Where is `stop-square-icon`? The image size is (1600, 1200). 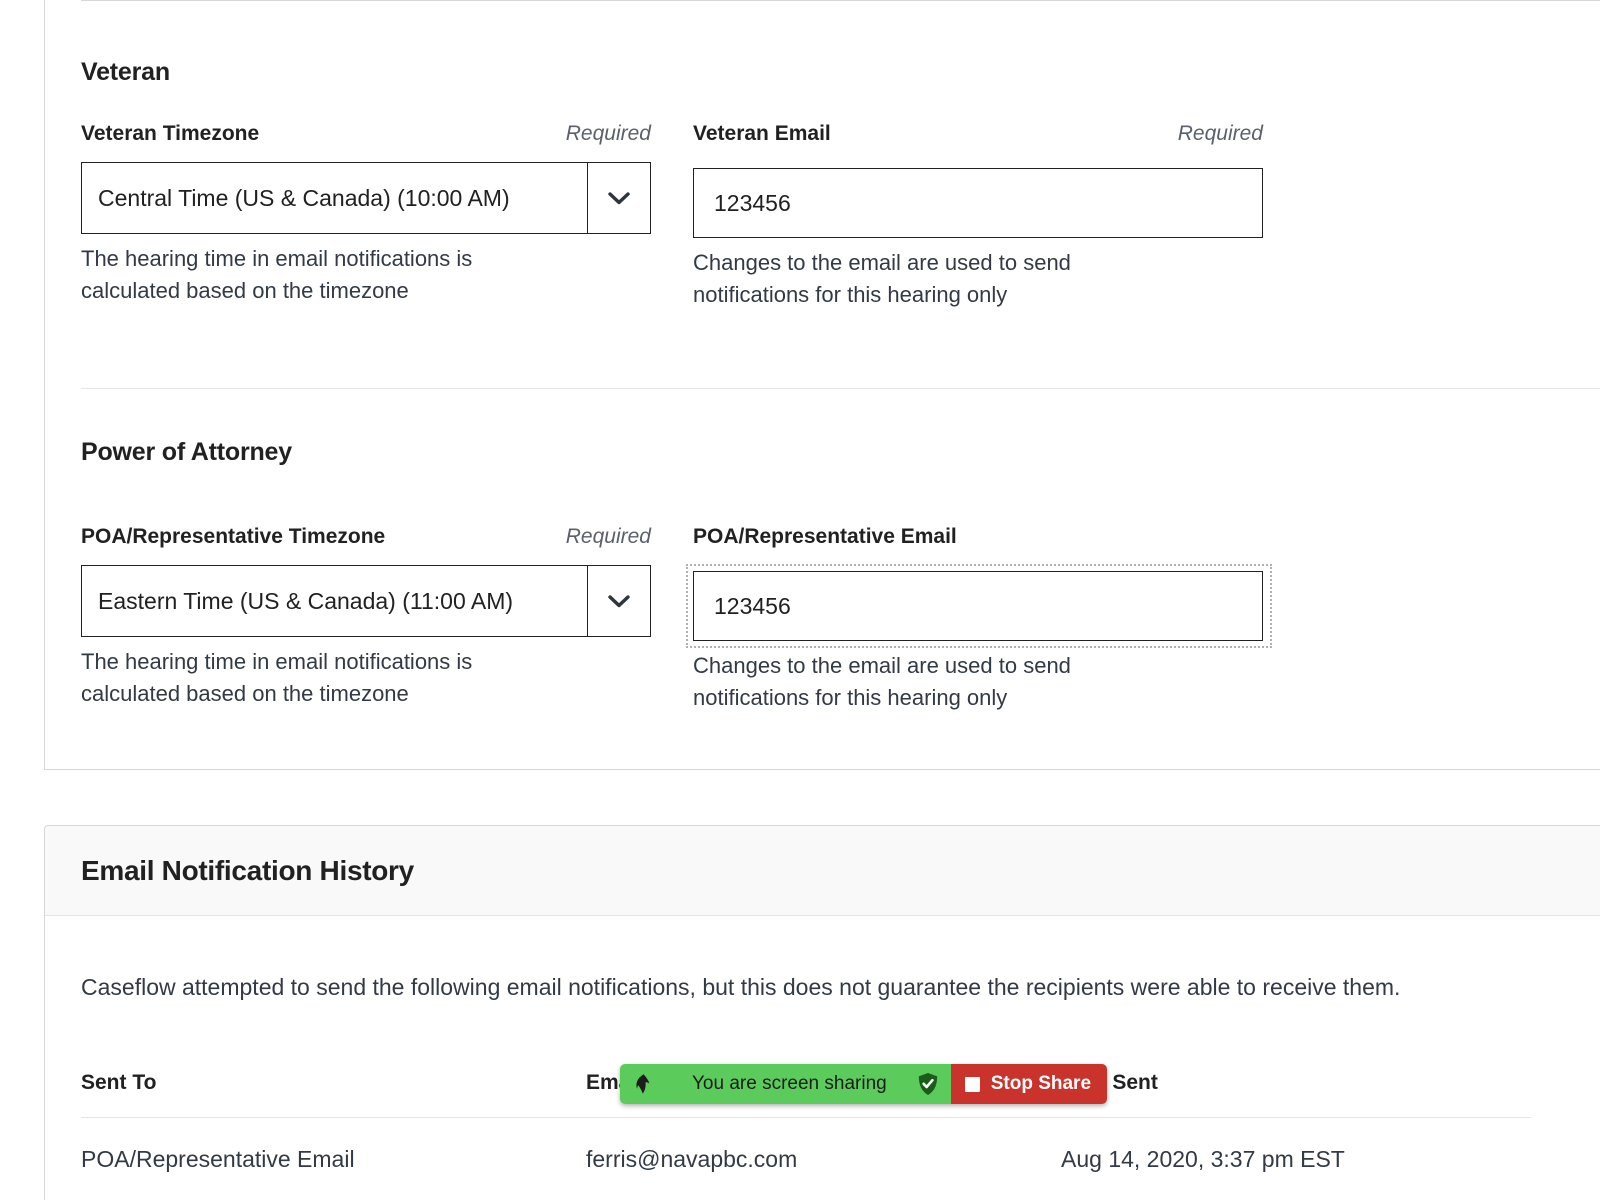 stop-square-icon is located at coordinates (972, 1084).